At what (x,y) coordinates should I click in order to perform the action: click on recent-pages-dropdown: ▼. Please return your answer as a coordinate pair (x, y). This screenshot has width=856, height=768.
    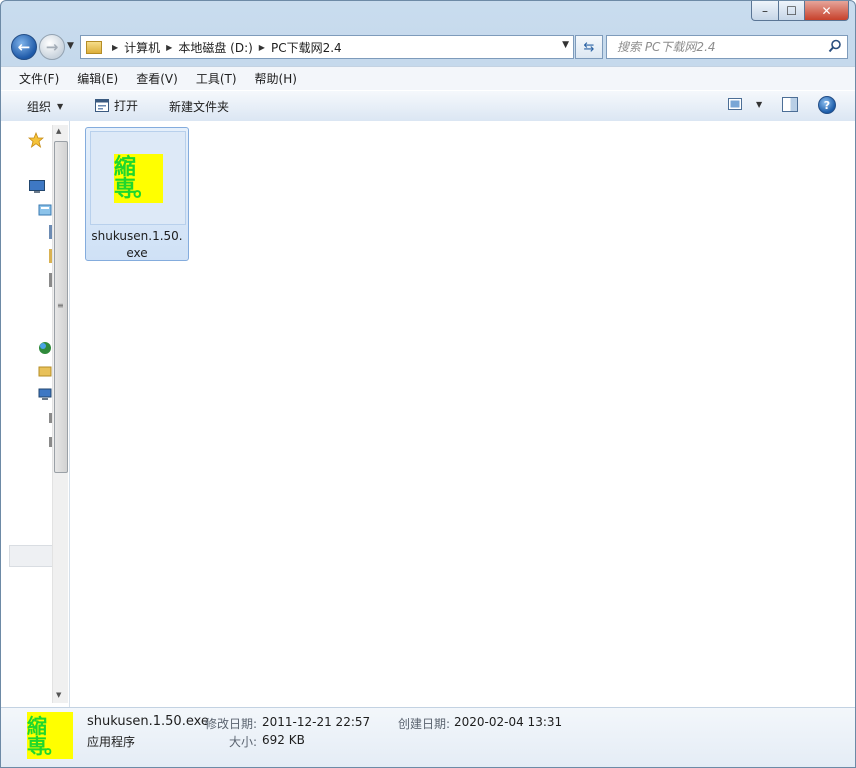
    Looking at the image, I should click on (70, 46).